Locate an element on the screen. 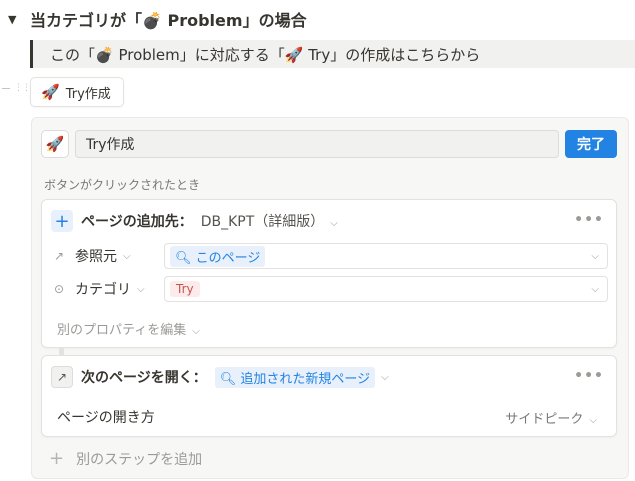 Image resolution: width=635 pixels, height=481 pixels. select-property-icon: ⊙ is located at coordinates (59, 289).